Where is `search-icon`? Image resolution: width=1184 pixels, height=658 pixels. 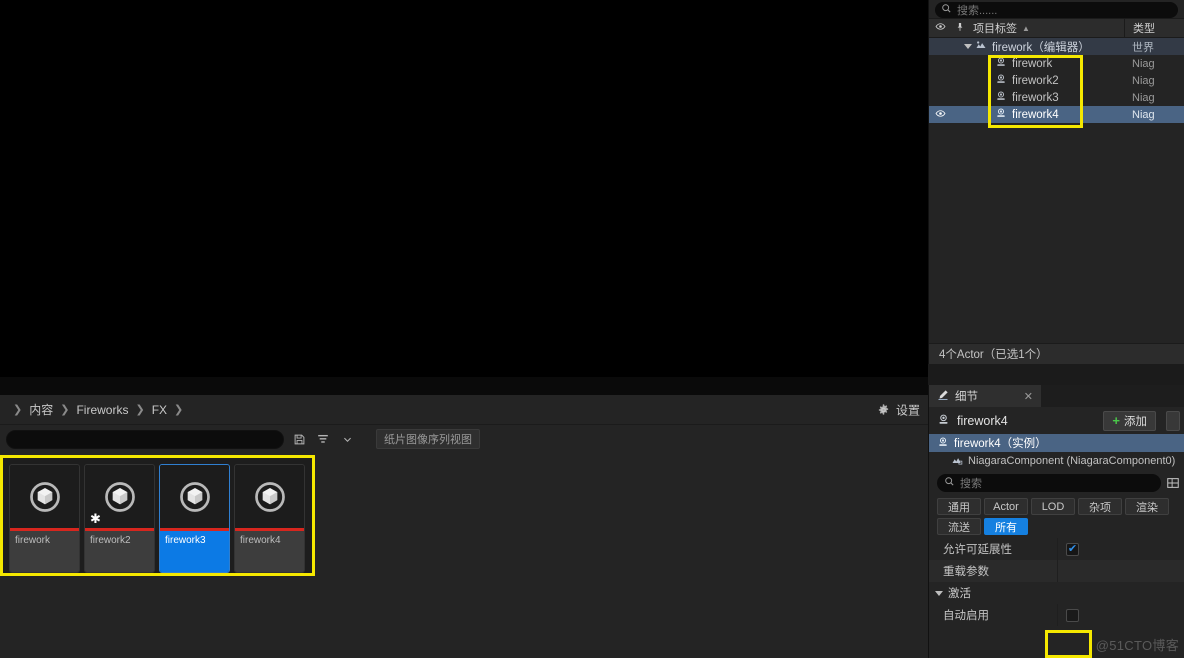 search-icon is located at coordinates (946, 10).